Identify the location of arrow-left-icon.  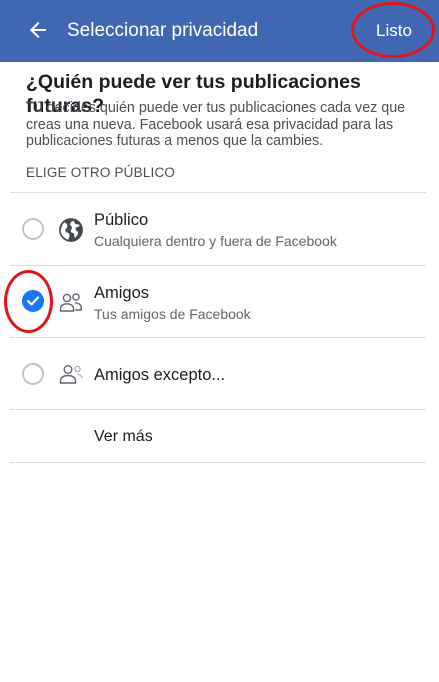
(38, 30).